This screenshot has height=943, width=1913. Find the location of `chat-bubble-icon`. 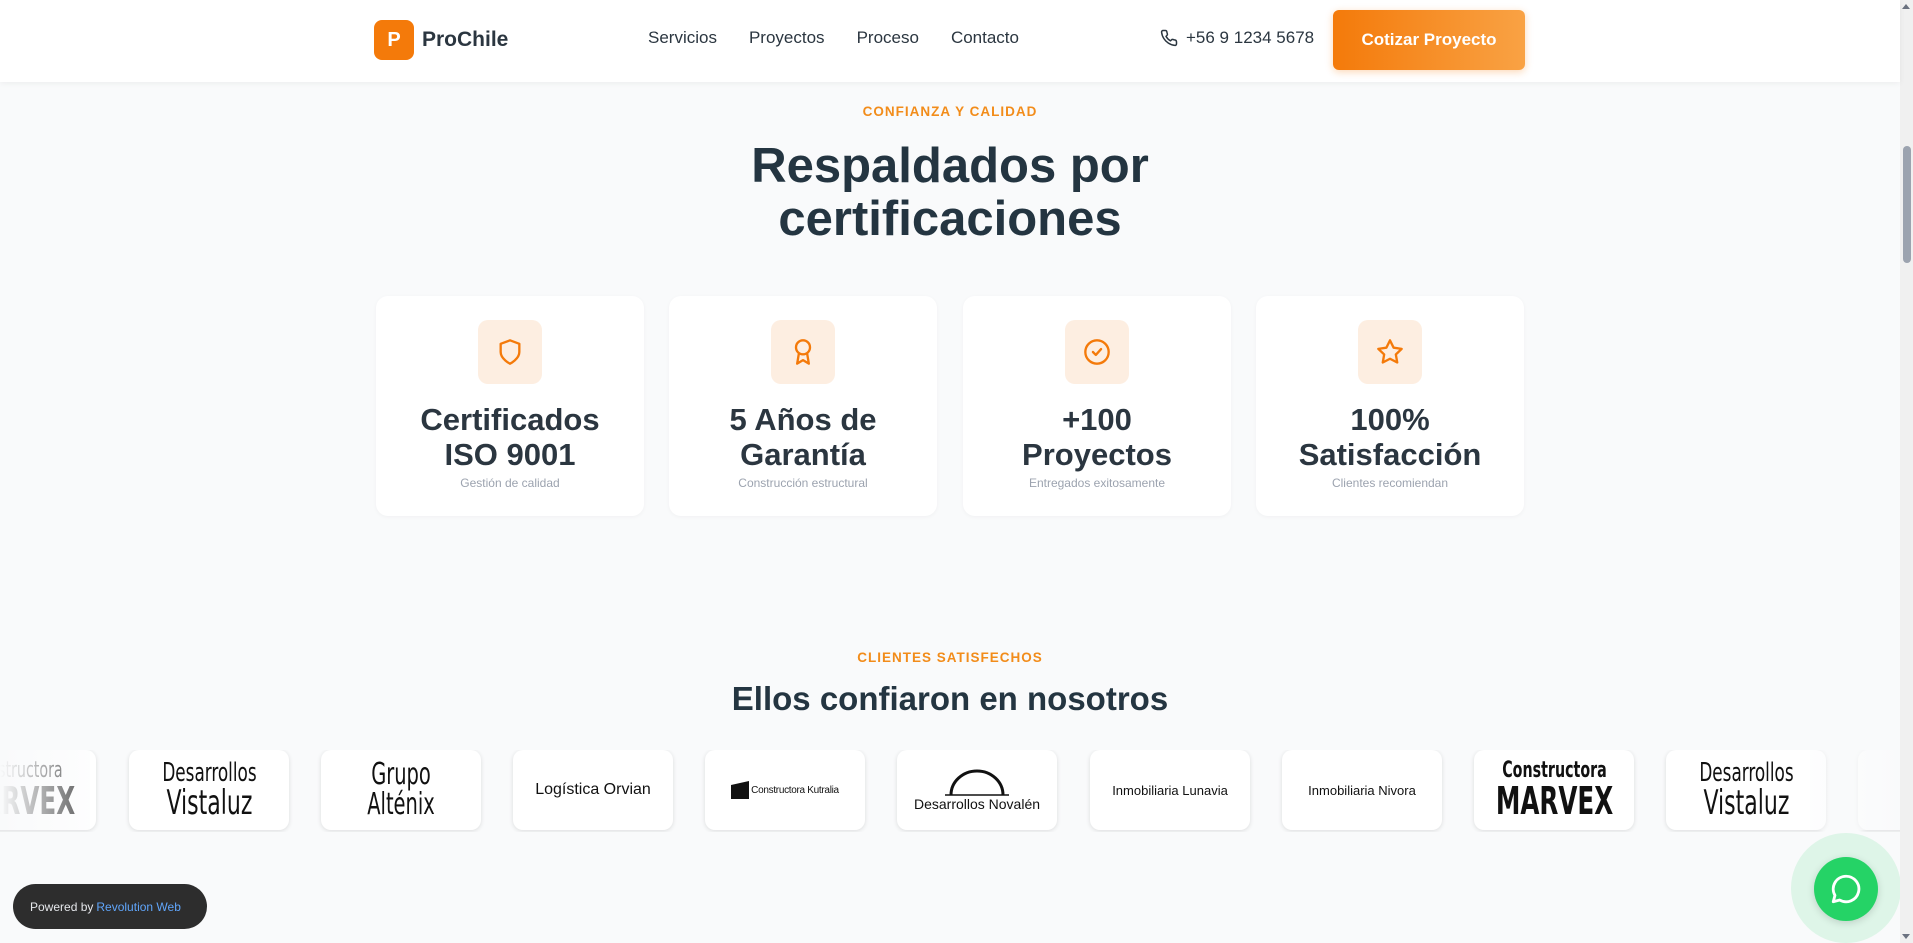

chat-bubble-icon is located at coordinates (1846, 889).